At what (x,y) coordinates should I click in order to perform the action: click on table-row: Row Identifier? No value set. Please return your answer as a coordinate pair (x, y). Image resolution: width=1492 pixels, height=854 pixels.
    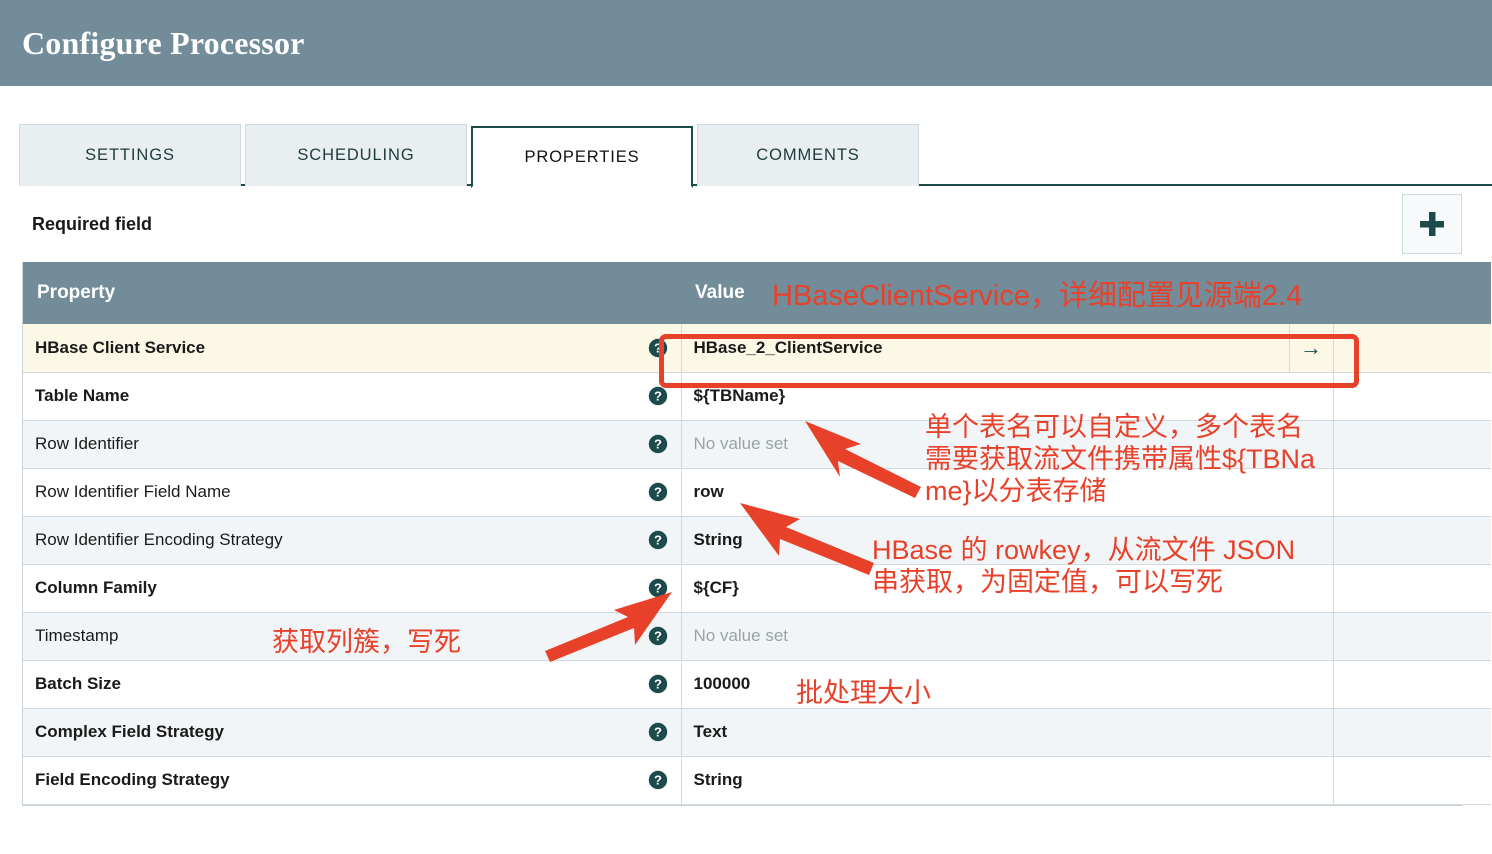
    Looking at the image, I should click on (757, 444).